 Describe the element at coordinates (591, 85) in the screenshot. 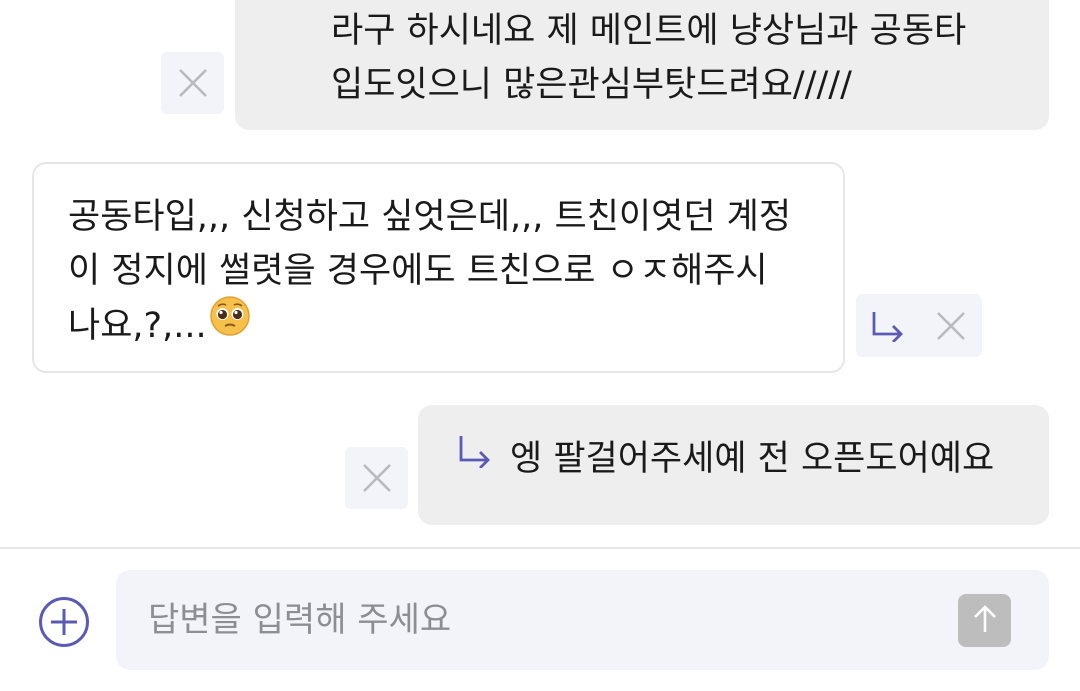

I see `message-text-line: 입도잇으니 많은관심부탓드려요/////` at that location.